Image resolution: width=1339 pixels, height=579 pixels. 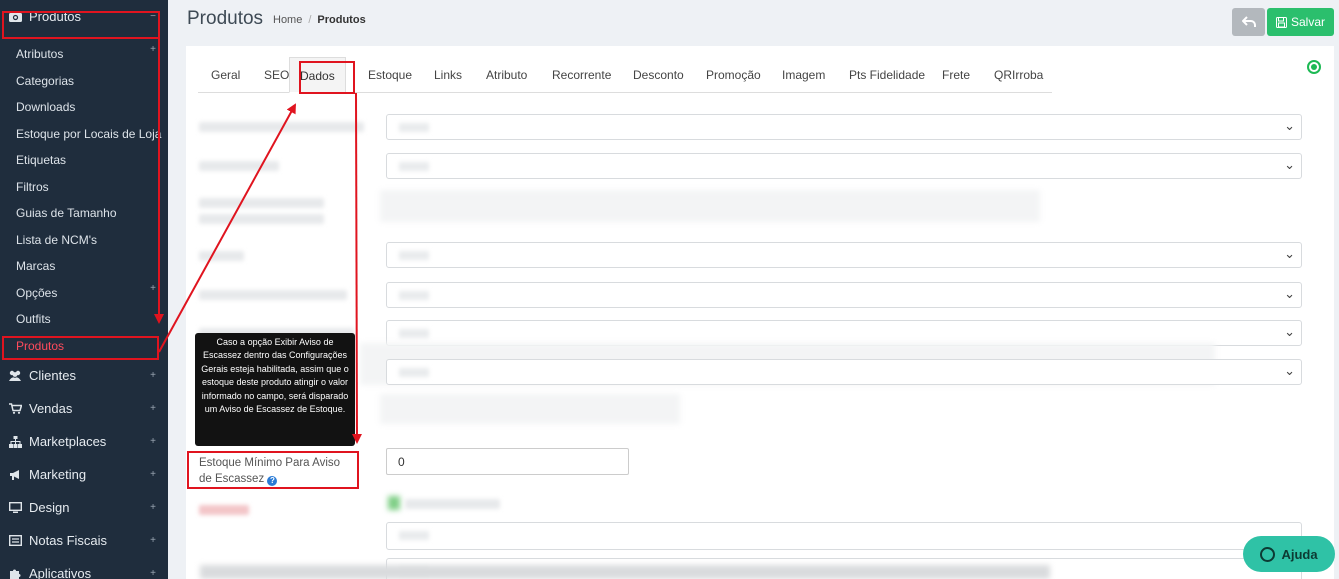 I want to click on users-icon, so click(x=15, y=375).